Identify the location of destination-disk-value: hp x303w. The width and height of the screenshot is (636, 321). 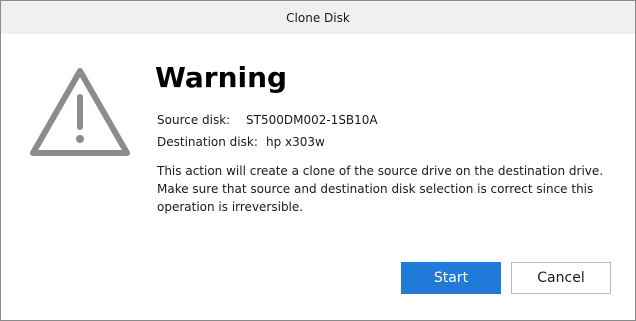
(295, 142).